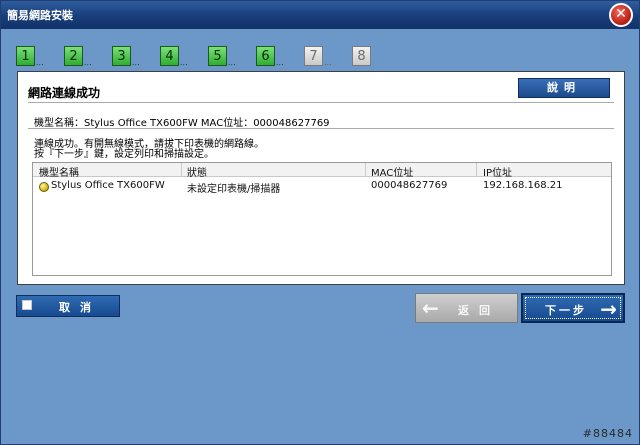 This screenshot has width=640, height=445. I want to click on step-number: 8, so click(361, 56).